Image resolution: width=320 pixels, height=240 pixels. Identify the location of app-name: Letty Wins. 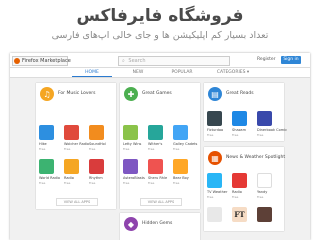
(132, 144).